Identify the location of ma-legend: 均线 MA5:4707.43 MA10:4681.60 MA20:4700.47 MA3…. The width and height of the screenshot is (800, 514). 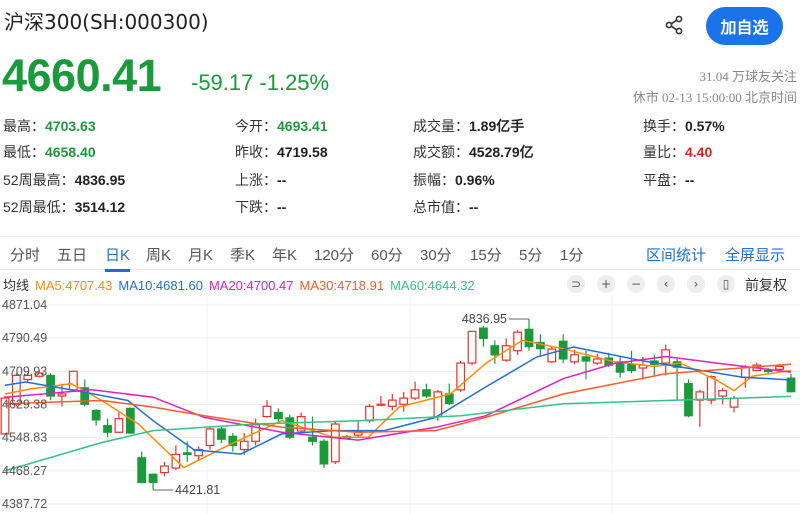
(242, 284).